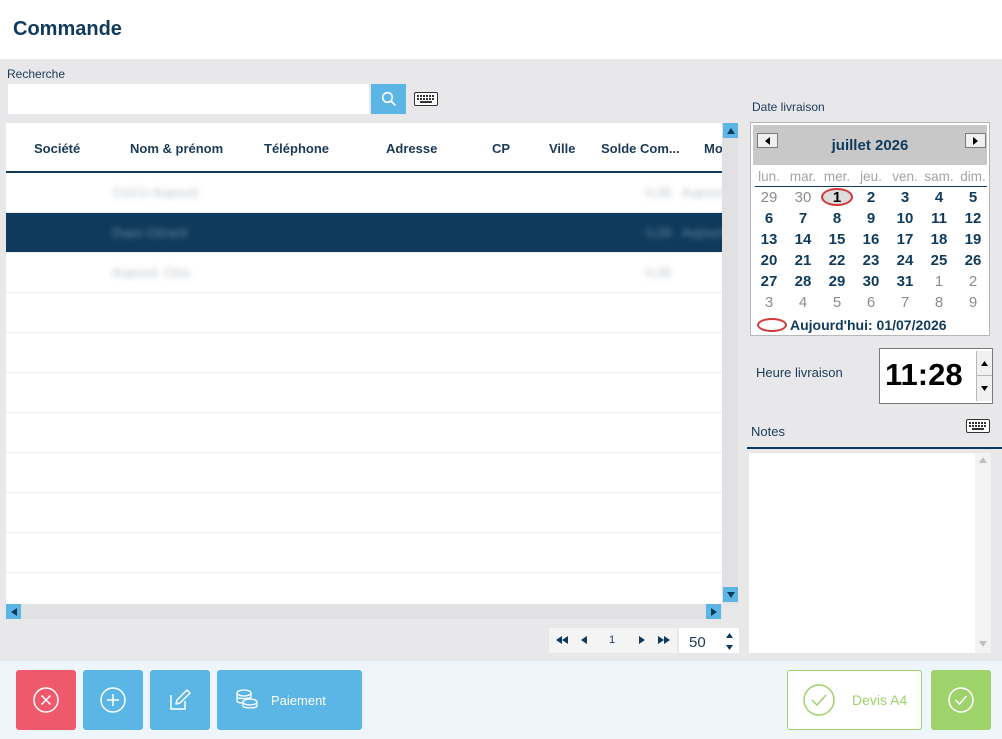 The width and height of the screenshot is (1002, 739). Describe the element at coordinates (769, 239) in the screenshot. I see `calendar-day: 13` at that location.